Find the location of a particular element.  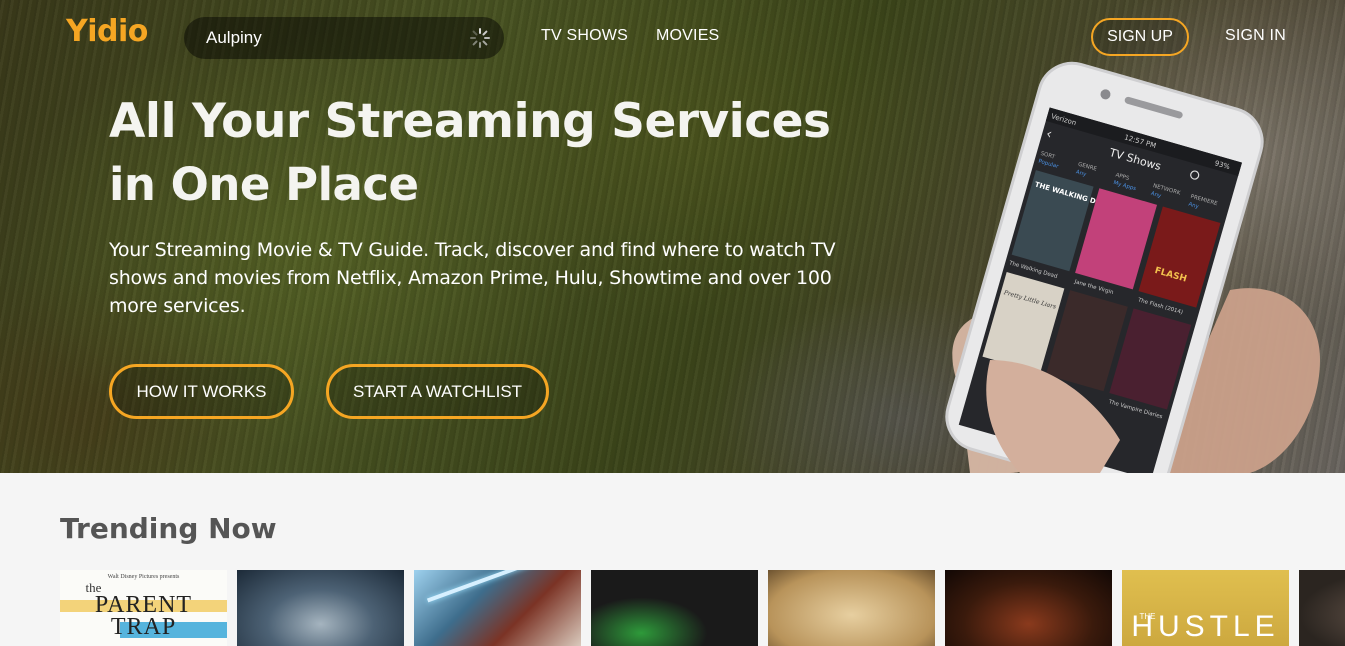

how-it-works-button: HOW IT WORKS is located at coordinates (201, 391).